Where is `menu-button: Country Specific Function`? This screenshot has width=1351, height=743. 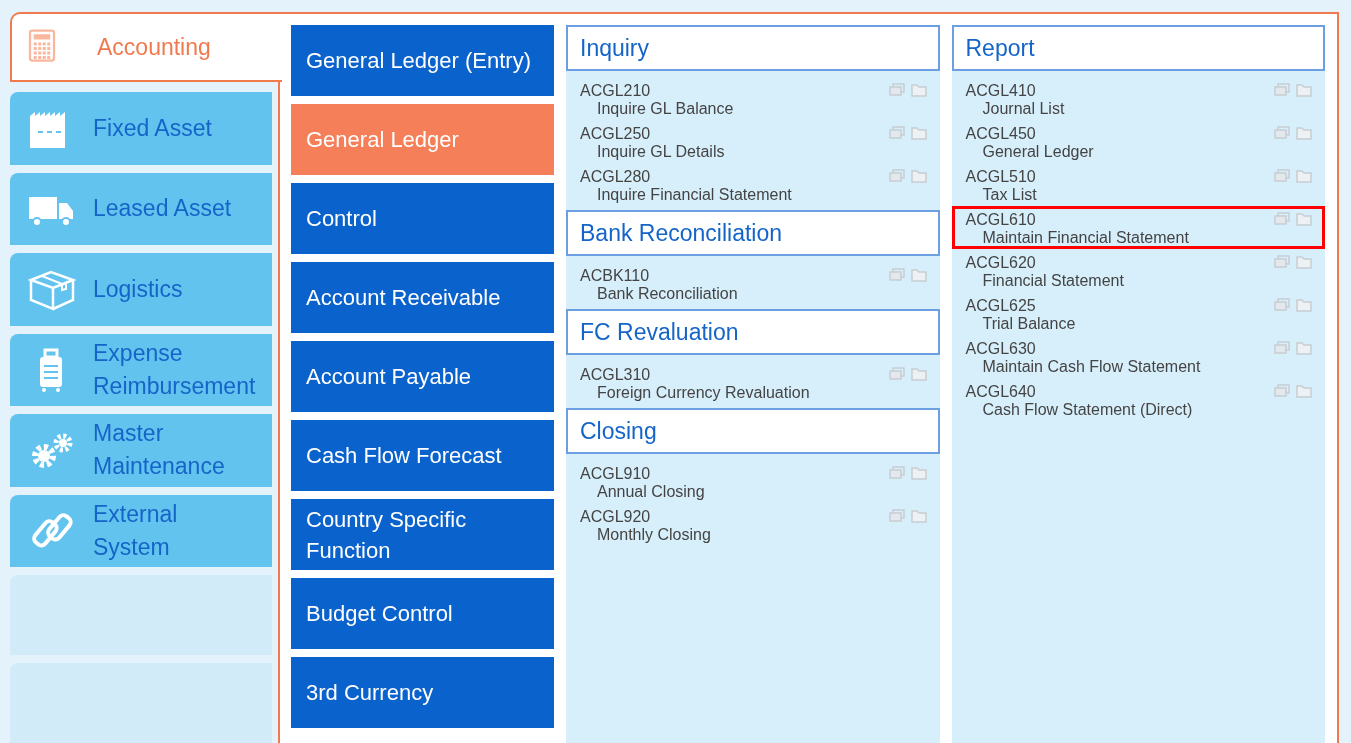 menu-button: Country Specific Function is located at coordinates (422, 534).